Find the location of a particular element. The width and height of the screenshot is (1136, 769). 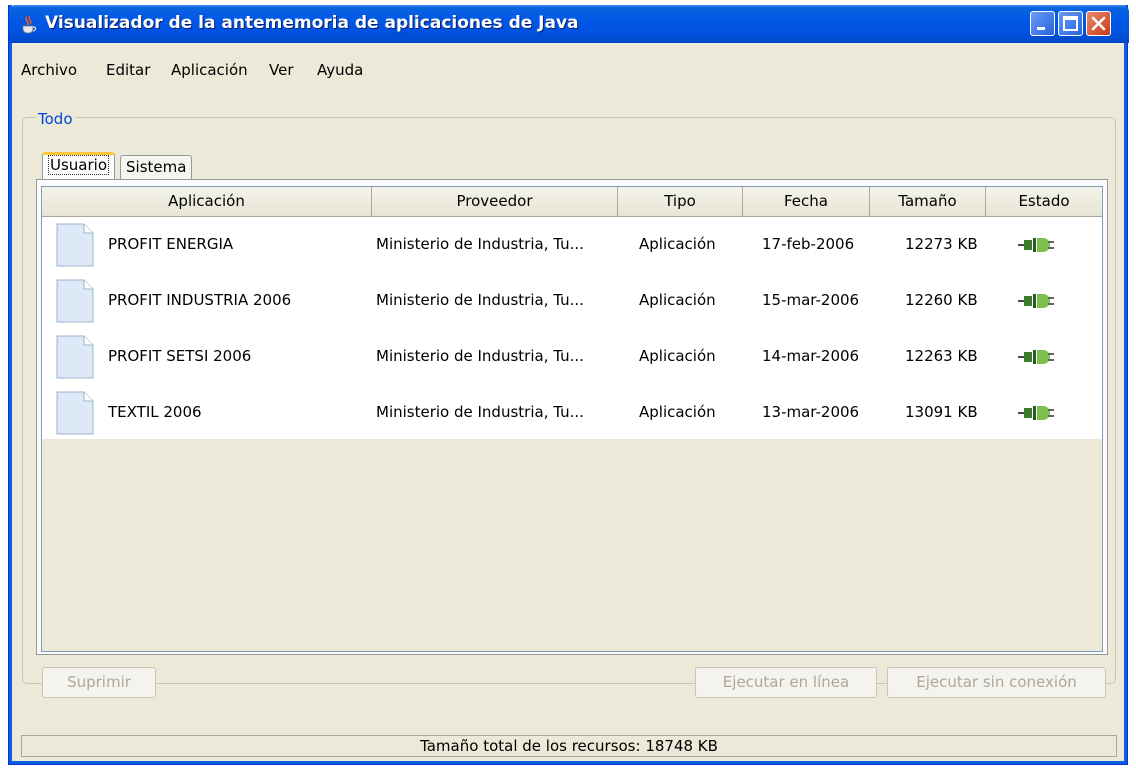

group-label: Todo is located at coordinates (55, 119).